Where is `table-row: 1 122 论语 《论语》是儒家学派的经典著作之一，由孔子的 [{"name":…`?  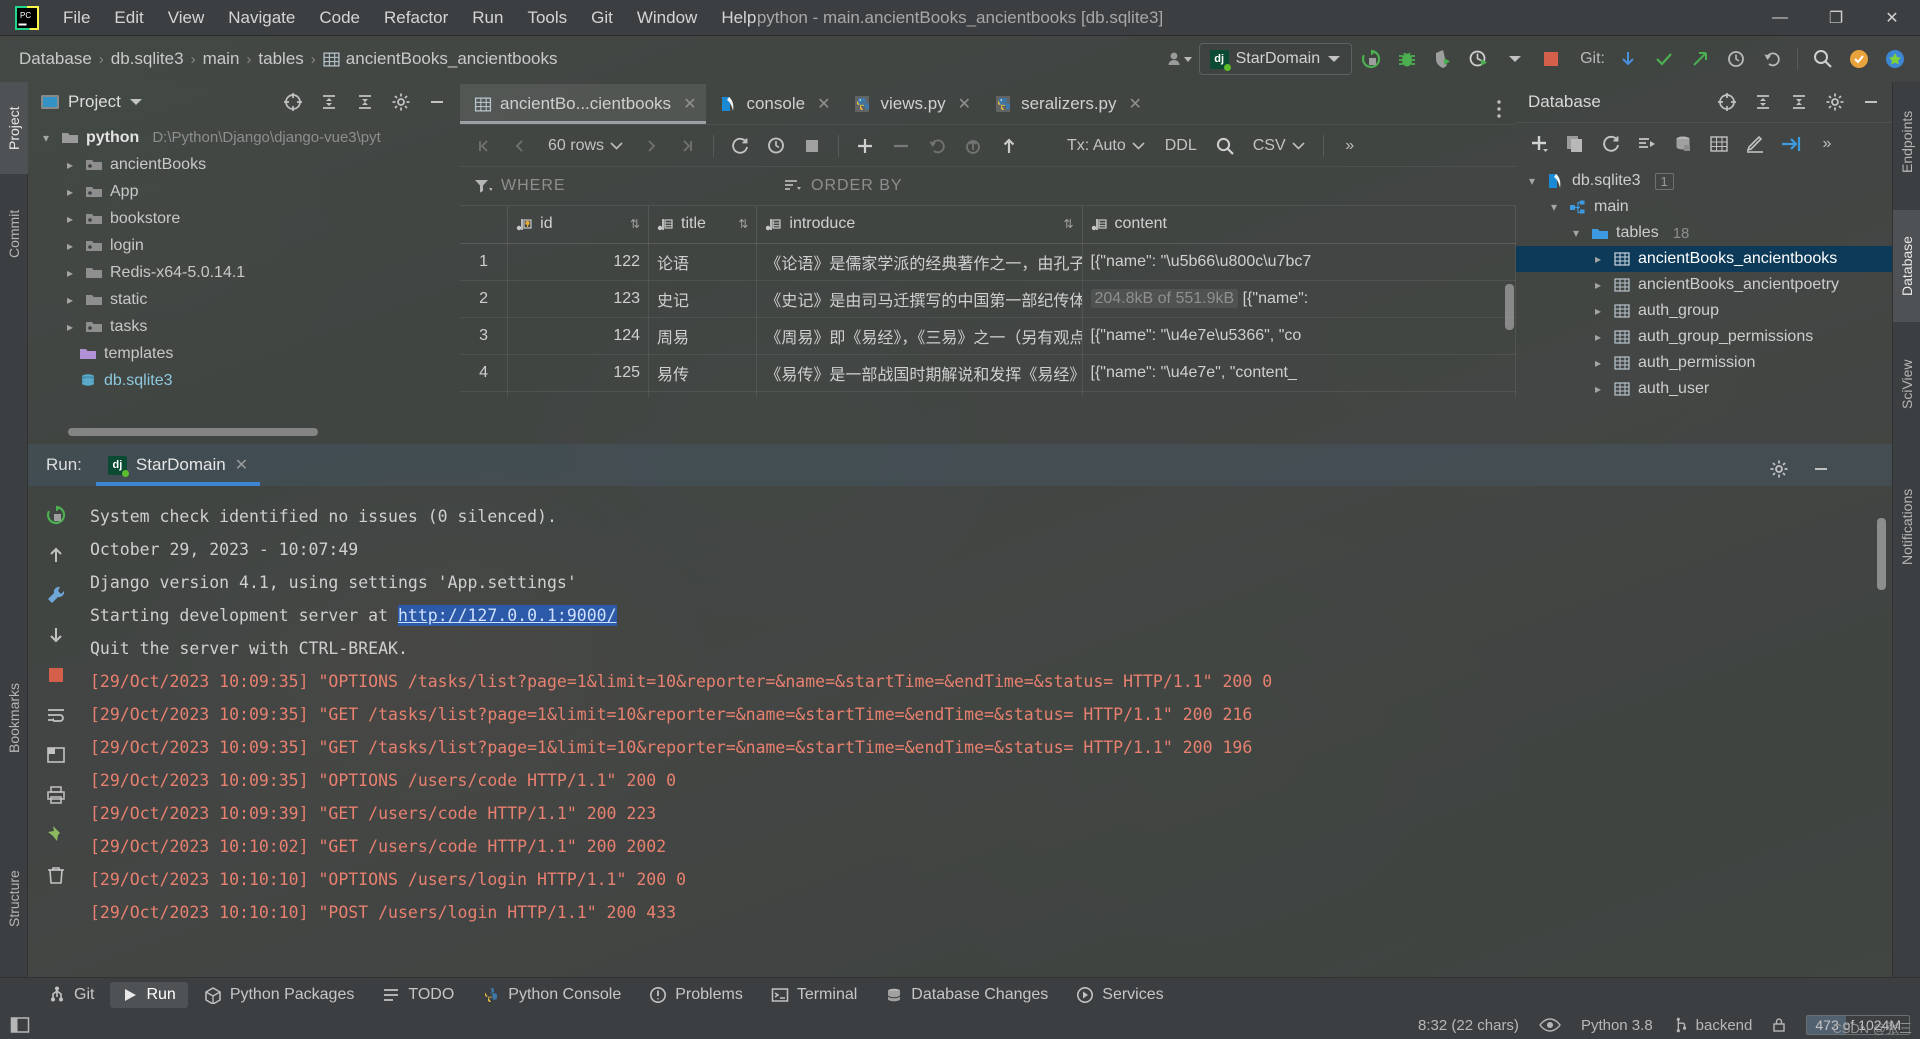 table-row: 1 122 论语 《论语》是儒家学派的经典著作之一，由孔子的 [{"name":… is located at coordinates (988, 262).